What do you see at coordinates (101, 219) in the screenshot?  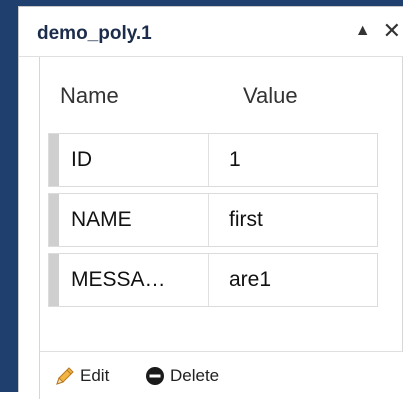 I see `attribute-name: NAME` at bounding box center [101, 219].